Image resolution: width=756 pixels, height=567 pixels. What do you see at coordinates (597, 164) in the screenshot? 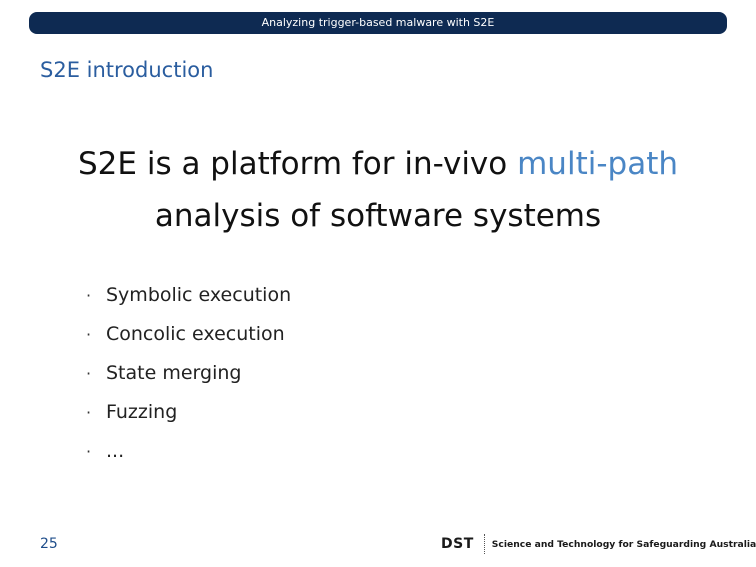
I see `headline-accent: multi-path` at bounding box center [597, 164].